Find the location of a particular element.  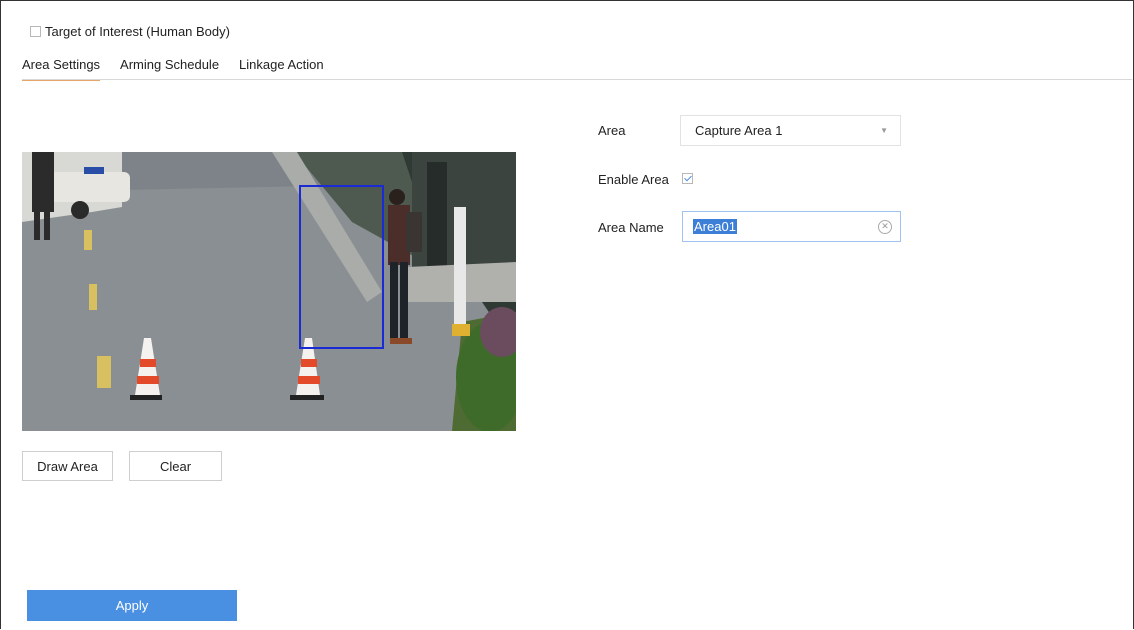

enable-area-label: Enable Area is located at coordinates (633, 179).